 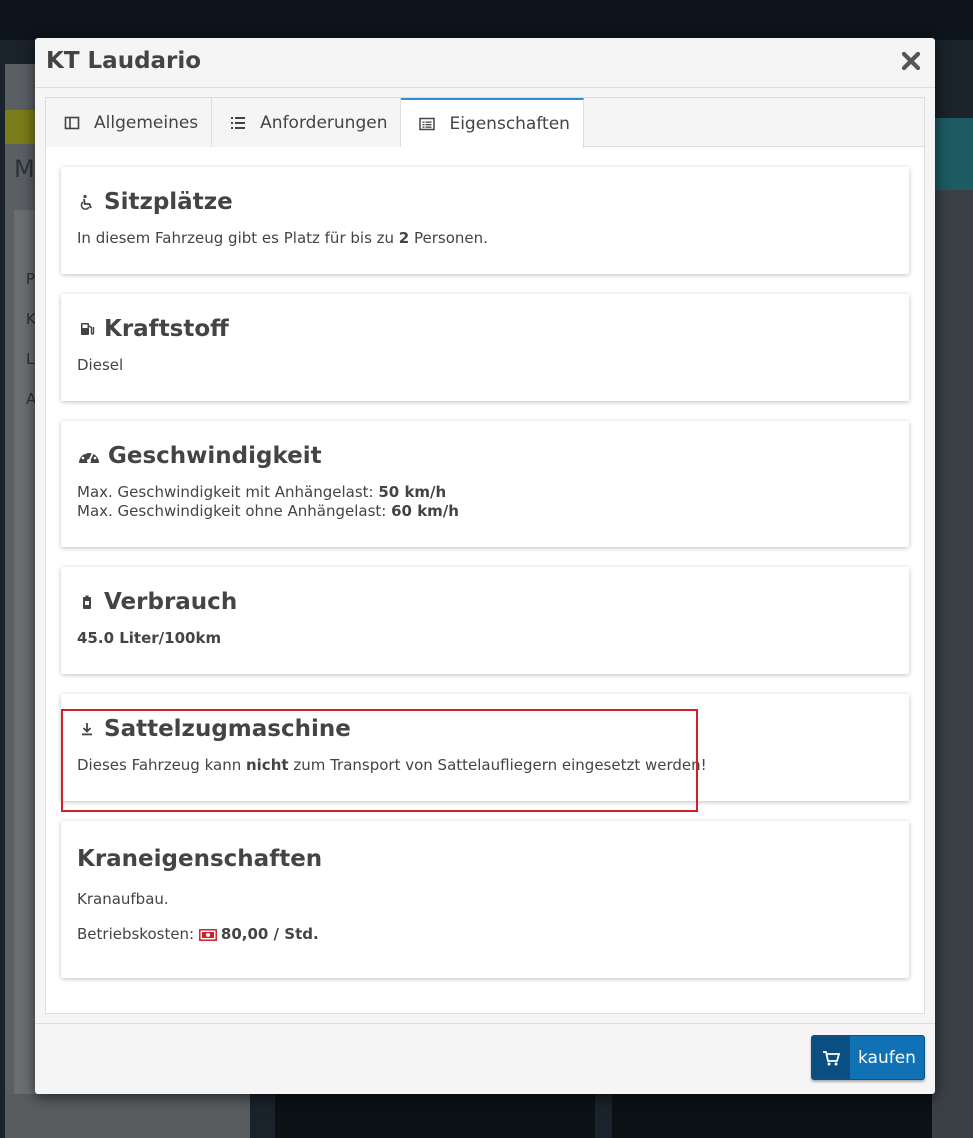 What do you see at coordinates (89, 456) in the screenshot?
I see `tachometer-icon` at bounding box center [89, 456].